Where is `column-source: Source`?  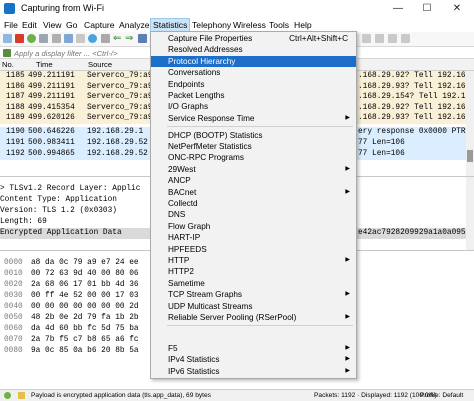
column-source: Source is located at coordinates (100, 64).